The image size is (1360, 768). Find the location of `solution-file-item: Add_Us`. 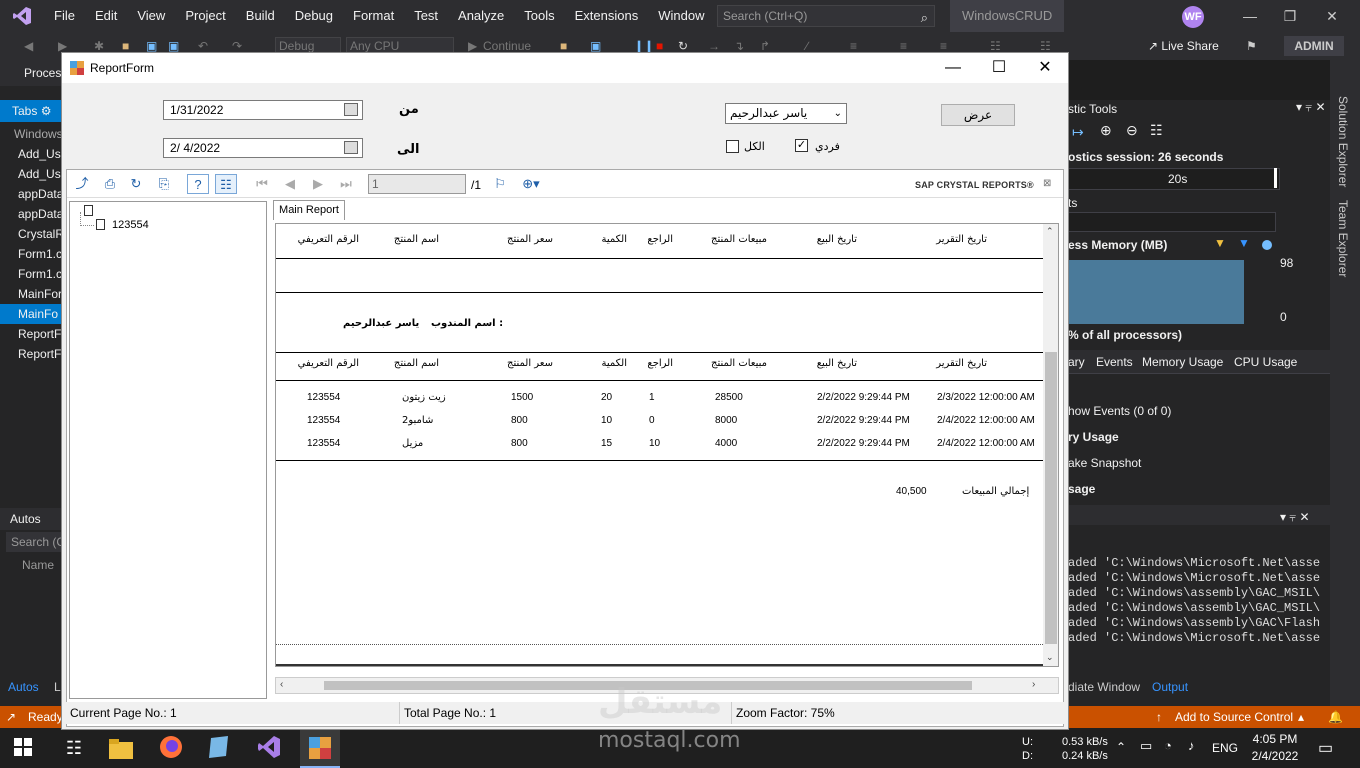

solution-file-item: Add_Us is located at coordinates (31, 174).